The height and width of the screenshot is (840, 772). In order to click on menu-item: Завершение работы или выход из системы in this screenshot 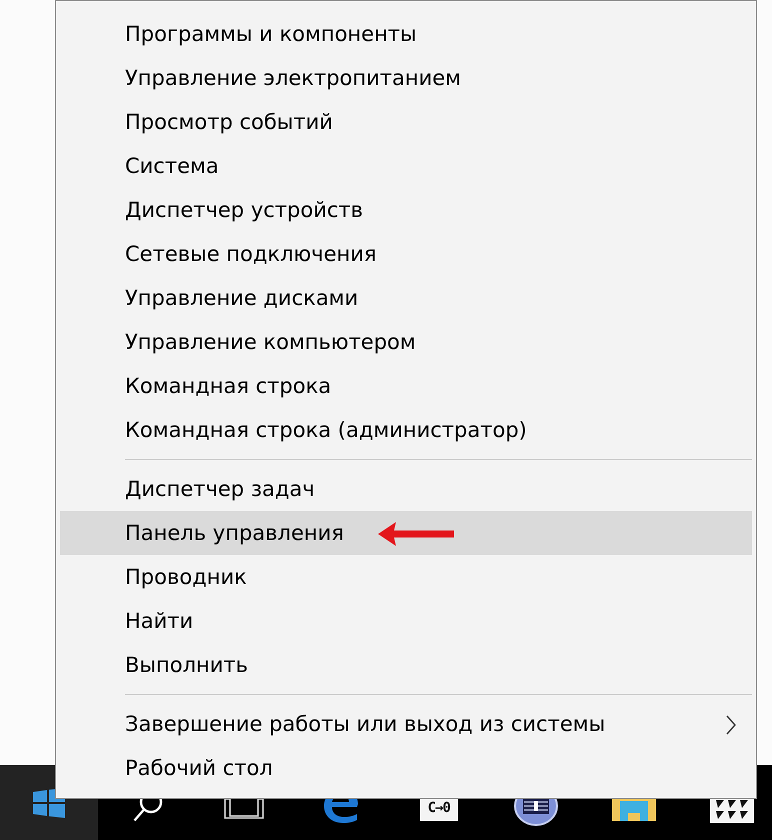, I will do `click(406, 724)`.